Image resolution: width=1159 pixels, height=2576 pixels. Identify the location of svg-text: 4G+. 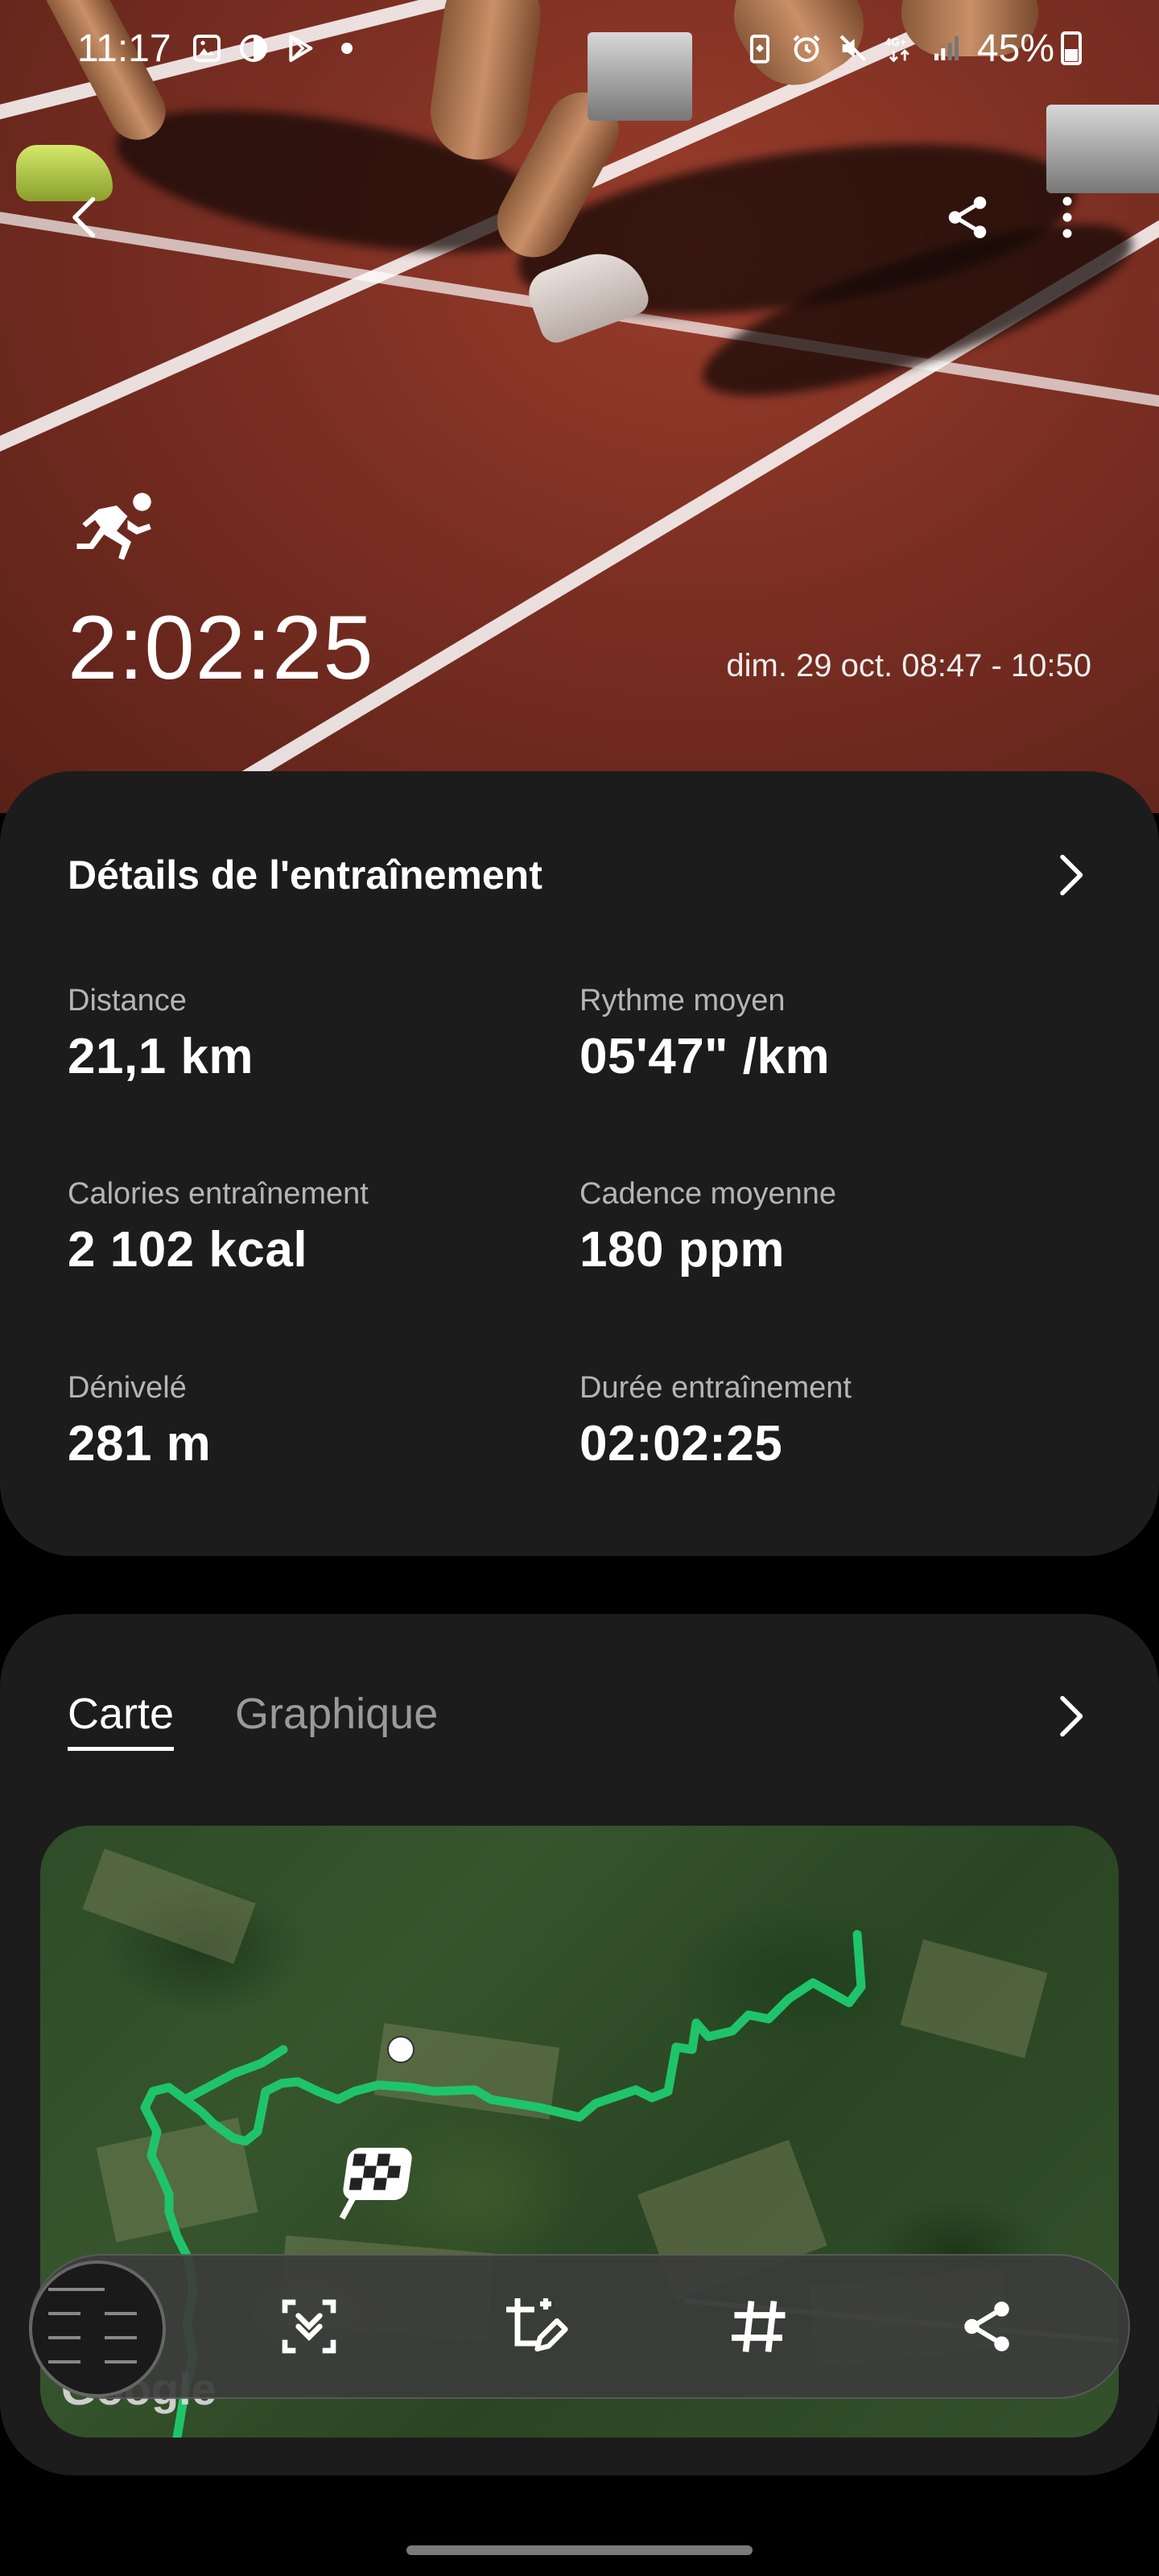
(895, 41).